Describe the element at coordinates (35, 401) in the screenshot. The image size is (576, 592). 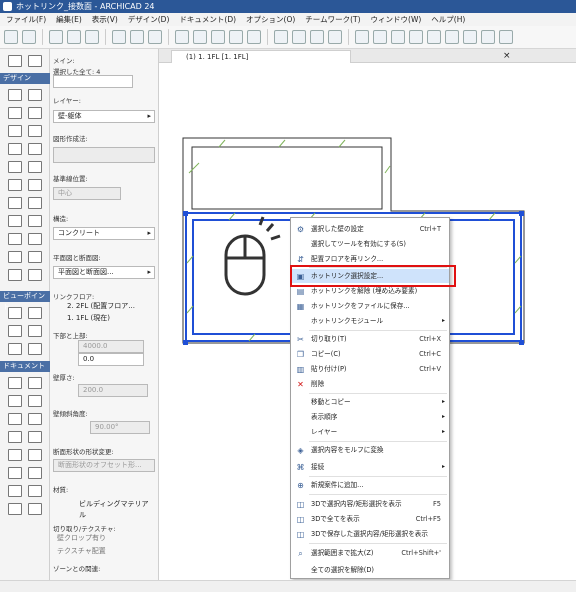
I see `angle-dimension-tool-icon` at that location.